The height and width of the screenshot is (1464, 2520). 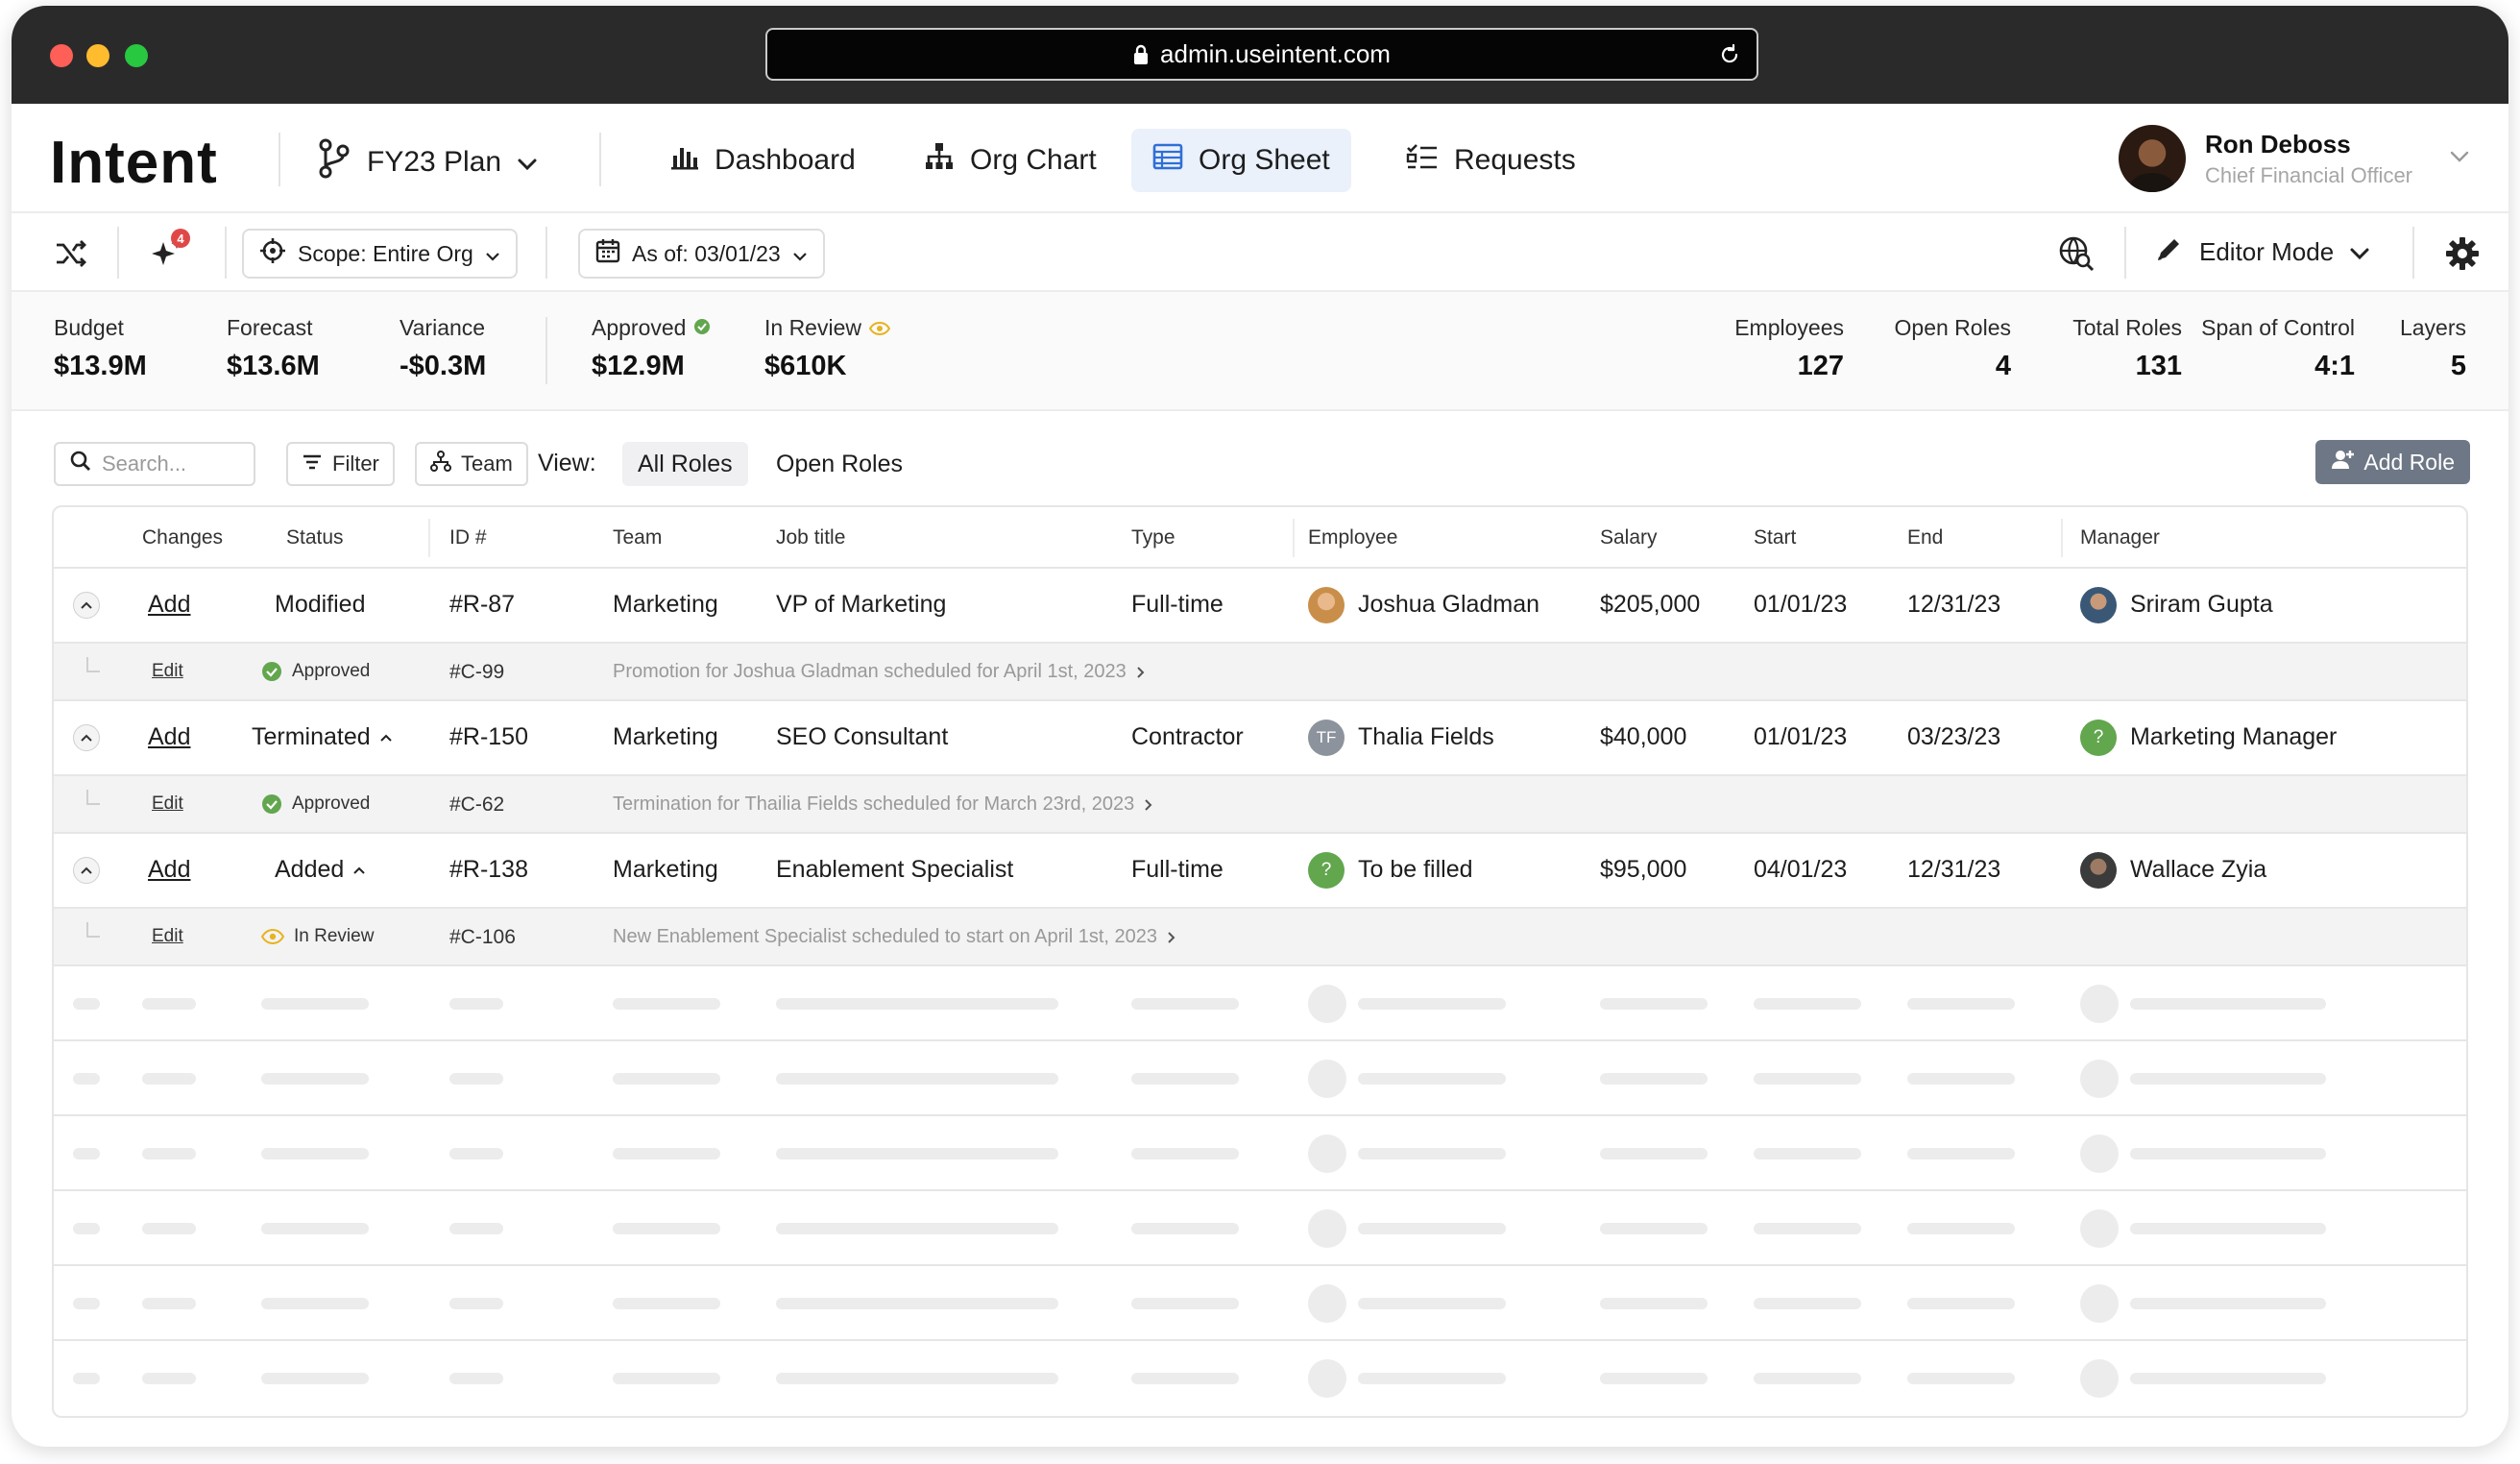 I want to click on column-header: Employee, so click(x=1352, y=537).